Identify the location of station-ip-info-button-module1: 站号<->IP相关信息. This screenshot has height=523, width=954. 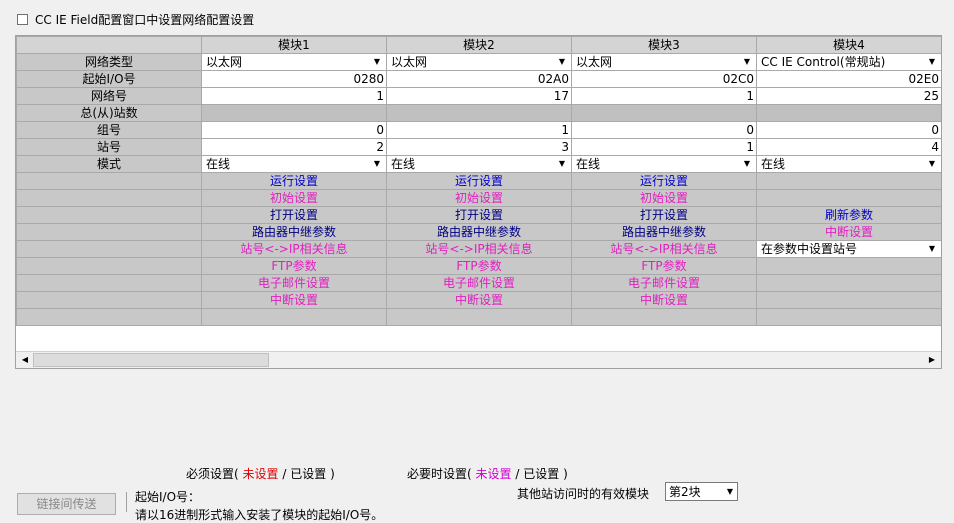
(294, 249).